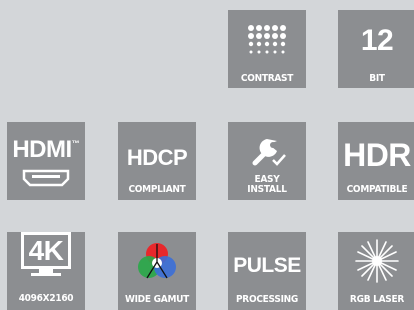  What do you see at coordinates (377, 189) in the screenshot?
I see `hdr-caption: COMPATIBLE` at bounding box center [377, 189].